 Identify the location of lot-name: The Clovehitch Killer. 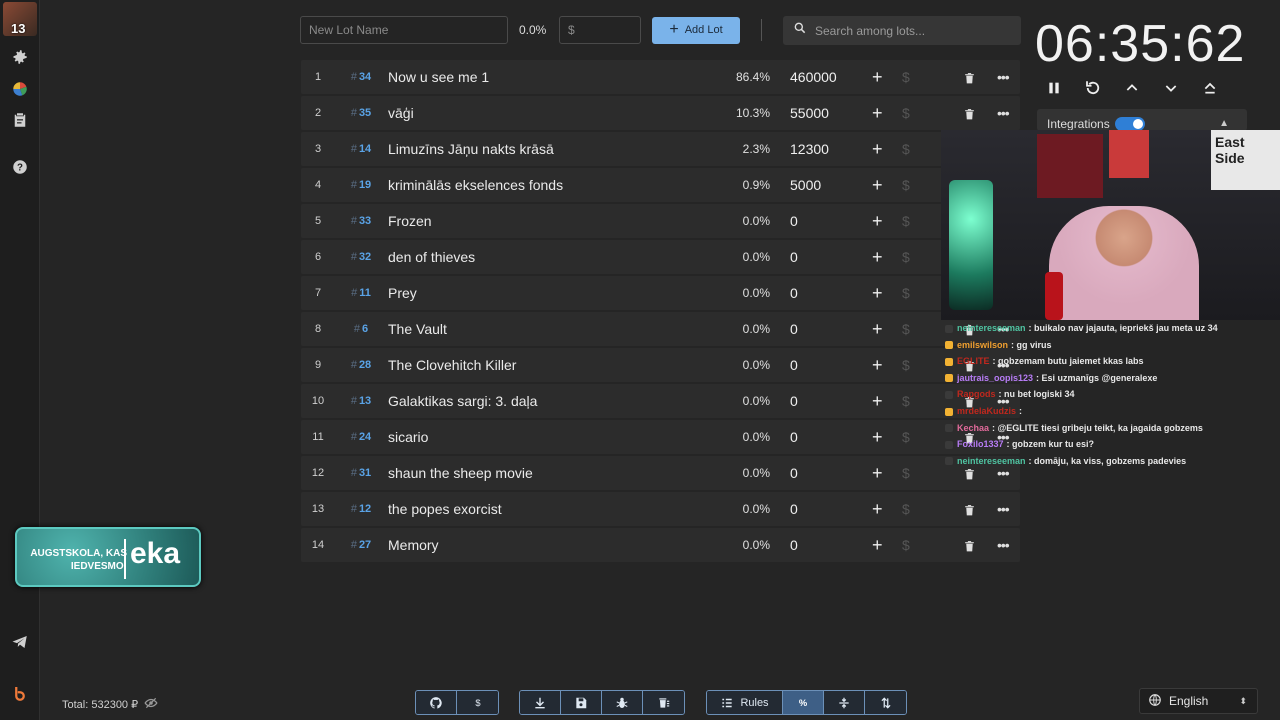
(452, 365).